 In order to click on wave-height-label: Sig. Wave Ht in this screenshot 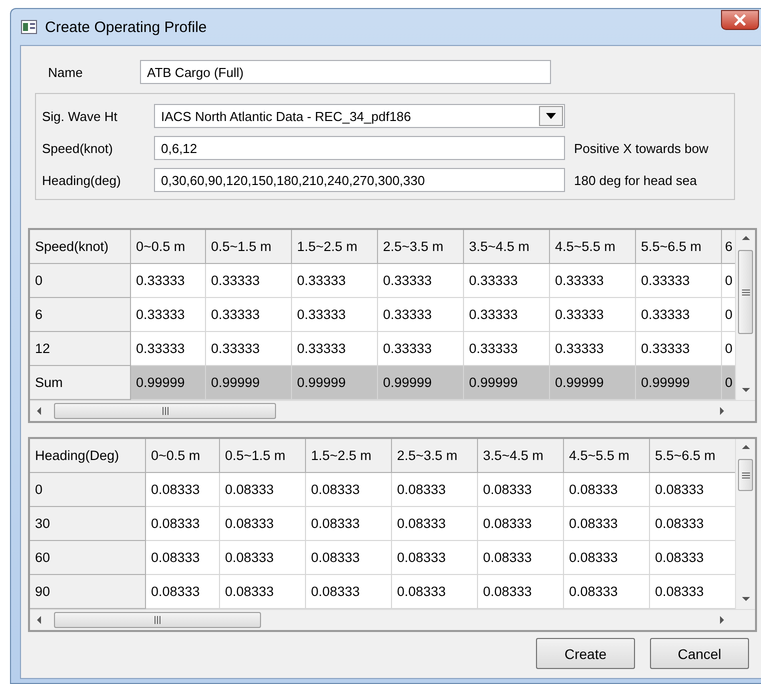, I will do `click(80, 116)`.